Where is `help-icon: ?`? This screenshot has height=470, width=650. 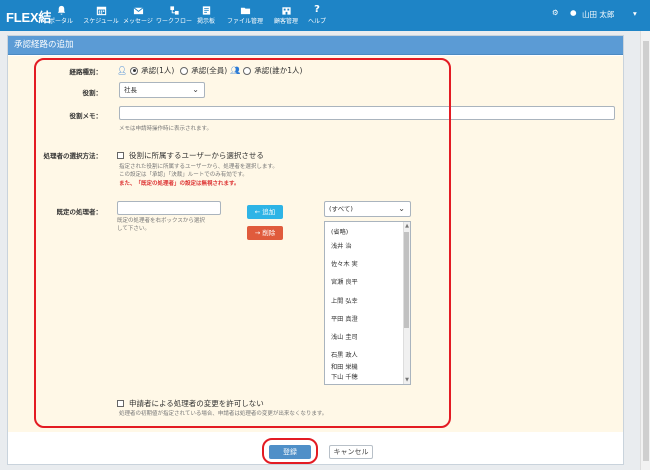
help-icon: ? is located at coordinates (317, 9).